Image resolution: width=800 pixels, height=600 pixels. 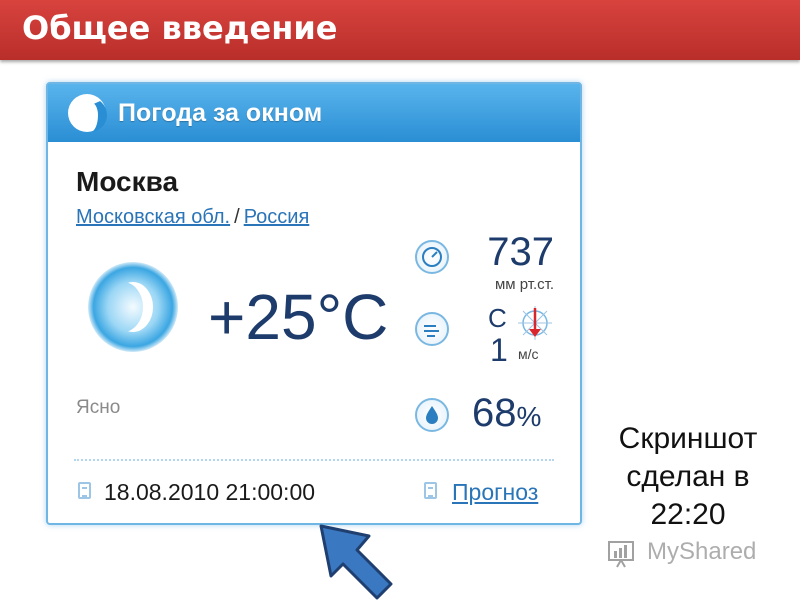 I want to click on watermark-text: MyShared, so click(x=702, y=551).